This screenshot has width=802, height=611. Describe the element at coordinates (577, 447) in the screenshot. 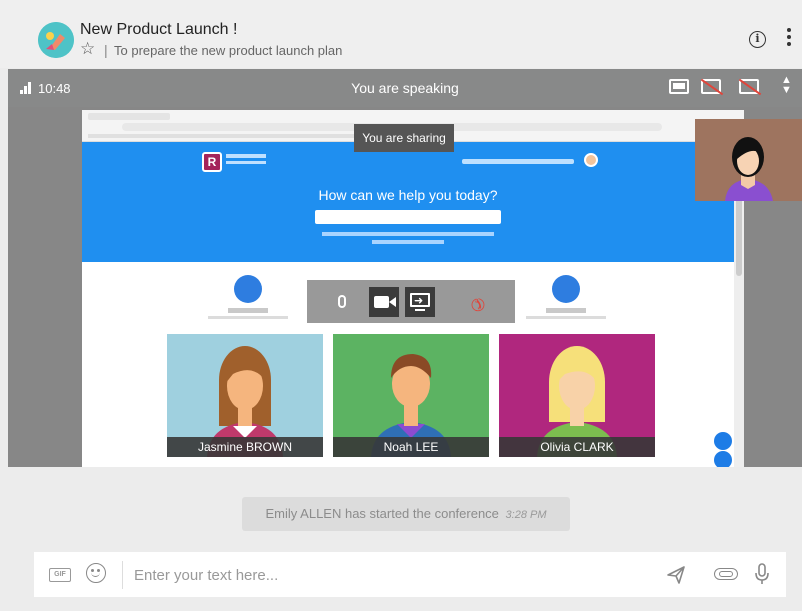

I see `participant-name: Olivia CLARK` at that location.